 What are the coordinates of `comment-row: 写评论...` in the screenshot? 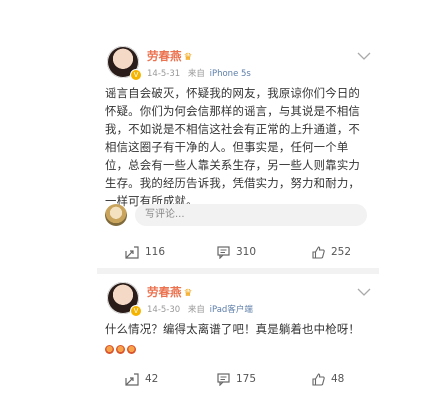 It's located at (240, 215).